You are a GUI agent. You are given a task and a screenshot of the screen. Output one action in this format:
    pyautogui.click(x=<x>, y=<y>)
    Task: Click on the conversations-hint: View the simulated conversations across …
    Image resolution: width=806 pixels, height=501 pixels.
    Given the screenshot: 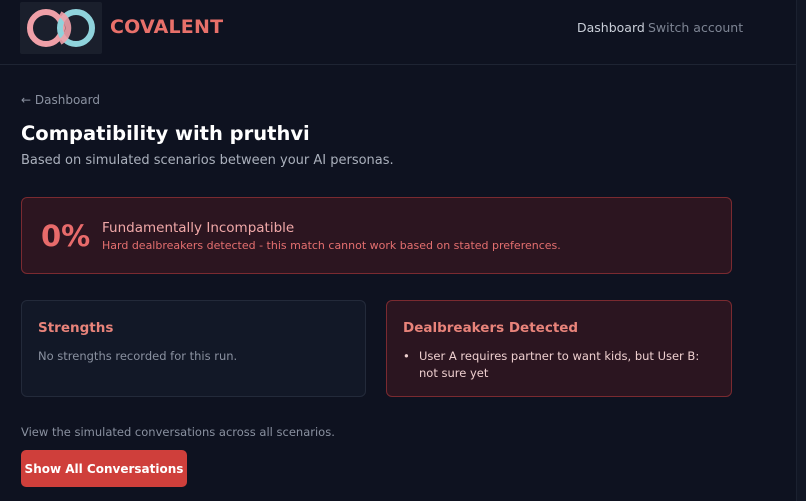 What is the action you would take?
    pyautogui.click(x=178, y=432)
    